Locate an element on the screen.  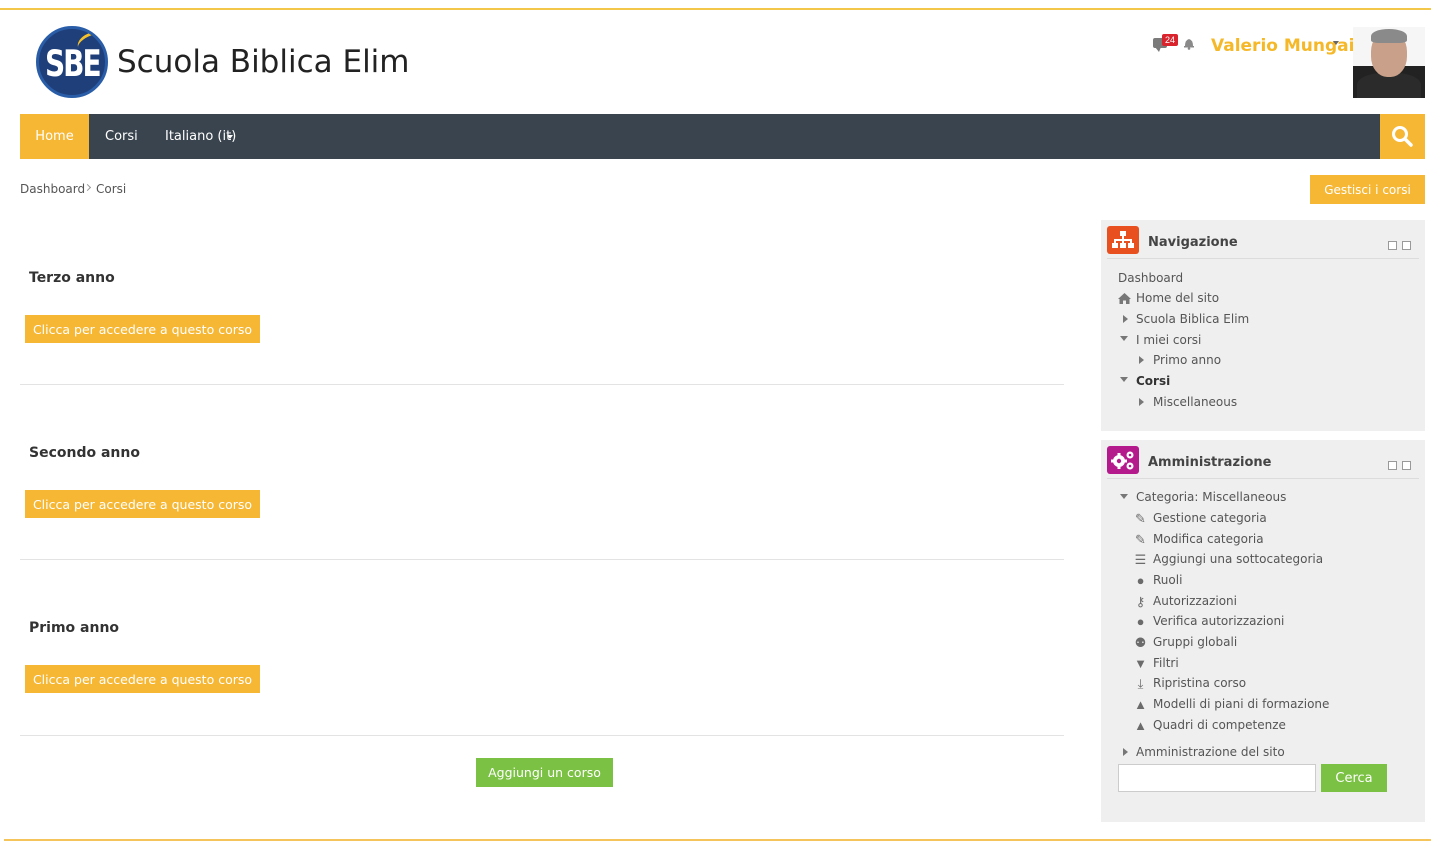
users-icon: ⚉ is located at coordinates (1140, 642).